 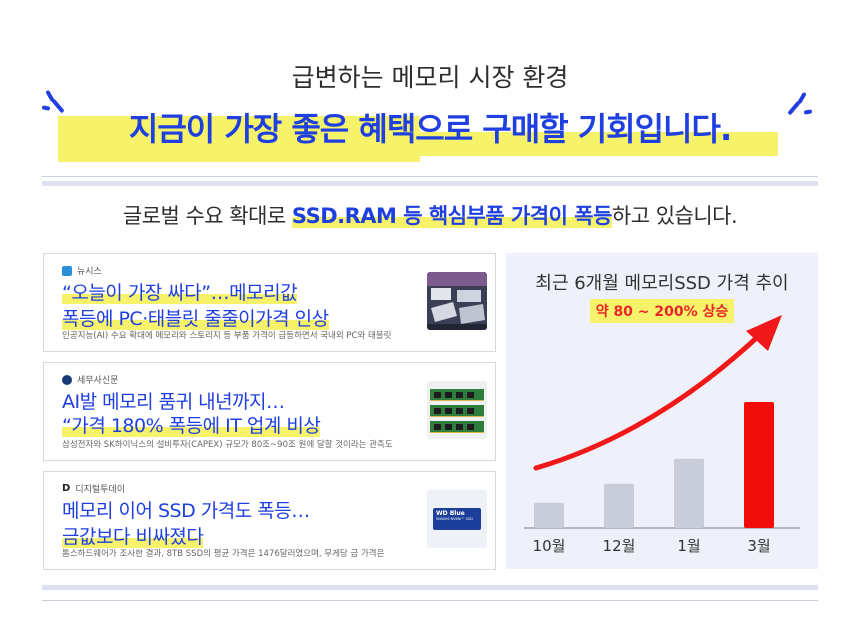 I want to click on news-source: 뉴시스, so click(x=82, y=270).